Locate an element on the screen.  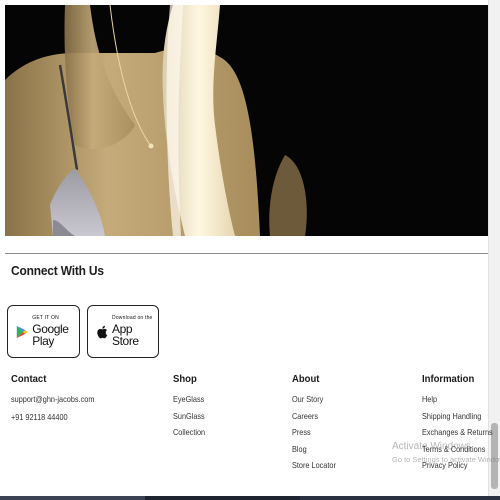
info-link-terms-conditions: Terms & Conditions is located at coordinates (457, 449).